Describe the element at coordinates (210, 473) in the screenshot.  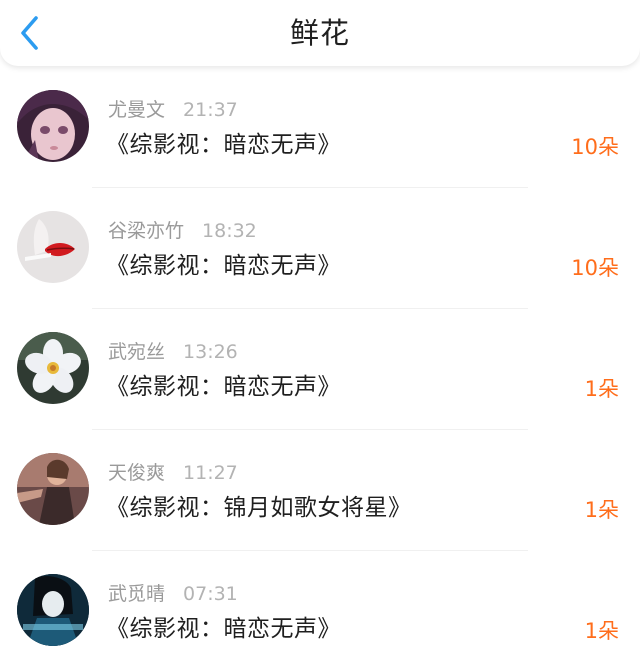
I see `timestamp: 11:27` at that location.